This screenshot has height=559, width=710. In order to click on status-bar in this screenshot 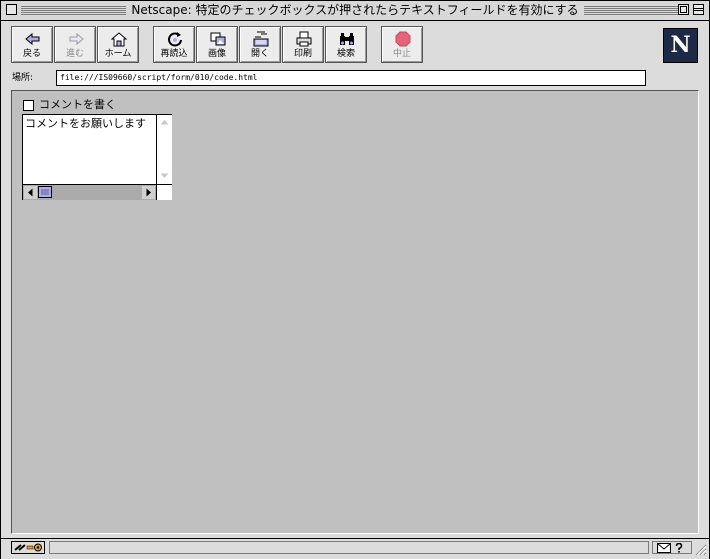, I will do `click(355, 548)`.